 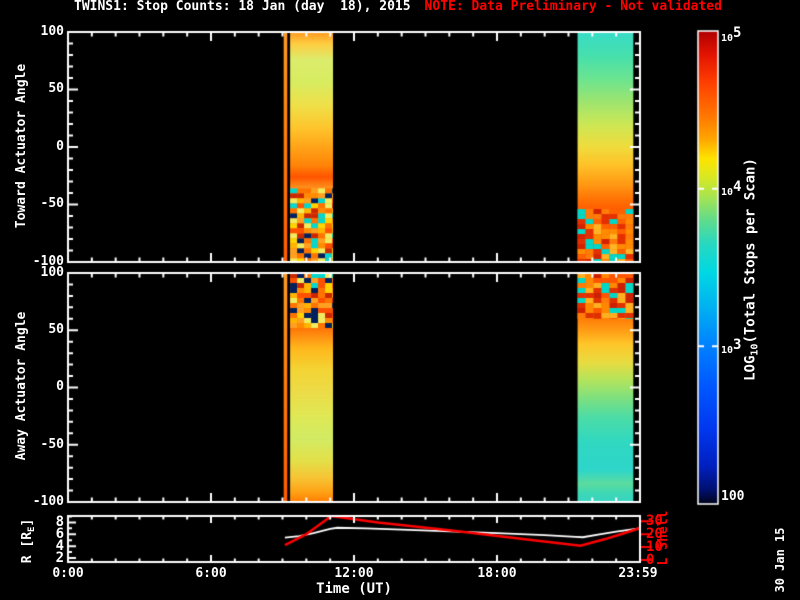 I want to click on xtick-0600: 6:00, so click(x=211, y=573).